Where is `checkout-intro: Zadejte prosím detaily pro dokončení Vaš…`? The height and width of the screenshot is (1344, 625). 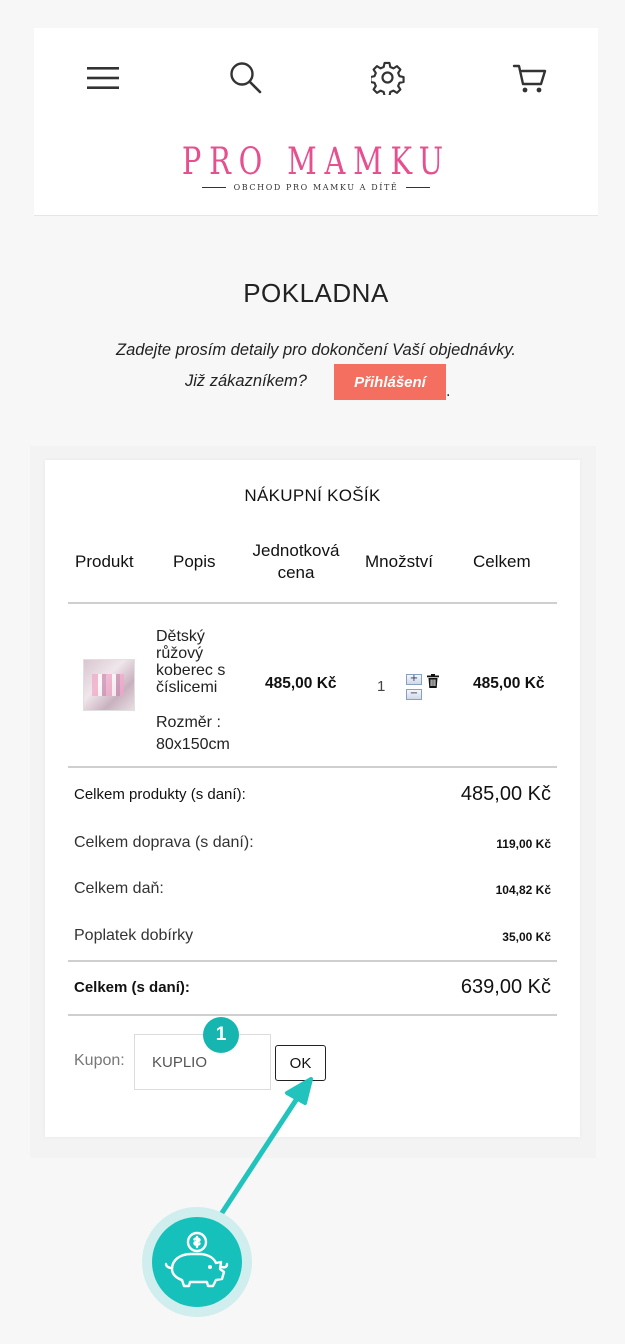 checkout-intro: Zadejte prosím detaily pro dokončení Vaš… is located at coordinates (316, 350).